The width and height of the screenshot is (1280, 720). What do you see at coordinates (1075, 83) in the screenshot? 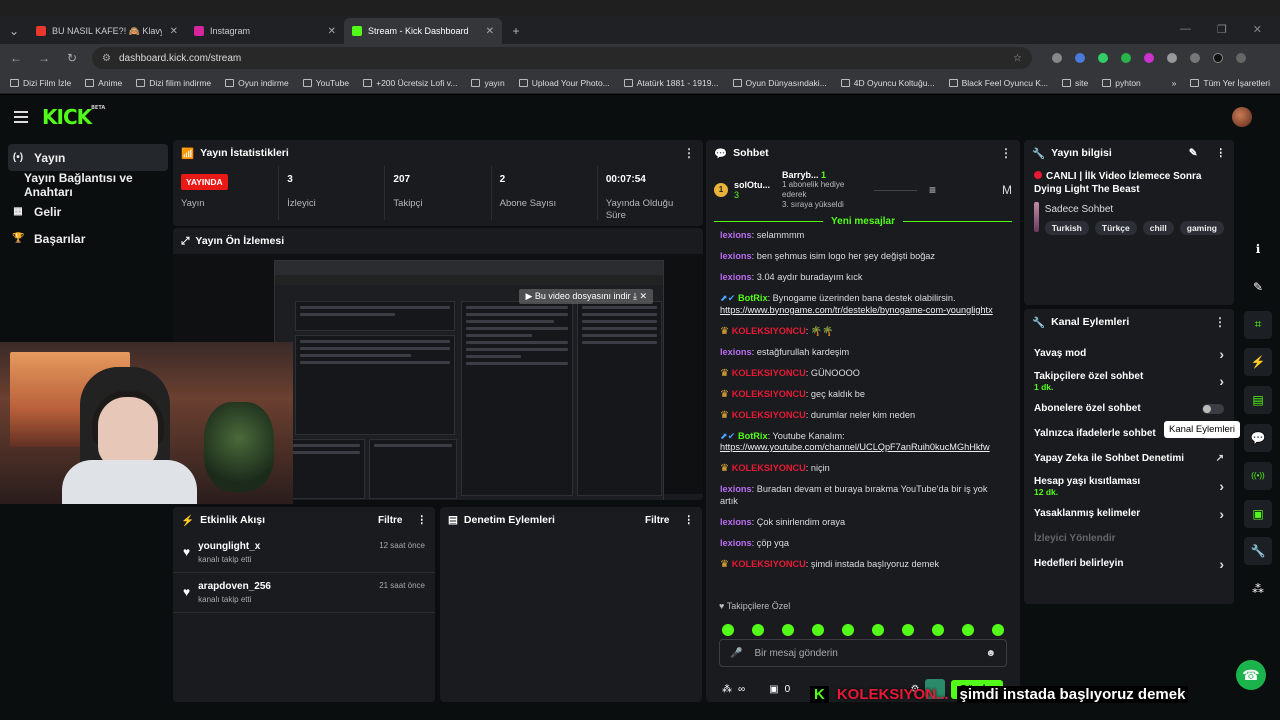
I see `bookmark-item: site` at bounding box center [1075, 83].